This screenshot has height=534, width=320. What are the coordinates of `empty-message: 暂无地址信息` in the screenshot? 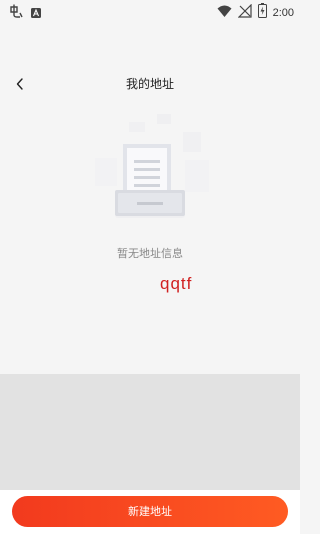 It's located at (150, 253).